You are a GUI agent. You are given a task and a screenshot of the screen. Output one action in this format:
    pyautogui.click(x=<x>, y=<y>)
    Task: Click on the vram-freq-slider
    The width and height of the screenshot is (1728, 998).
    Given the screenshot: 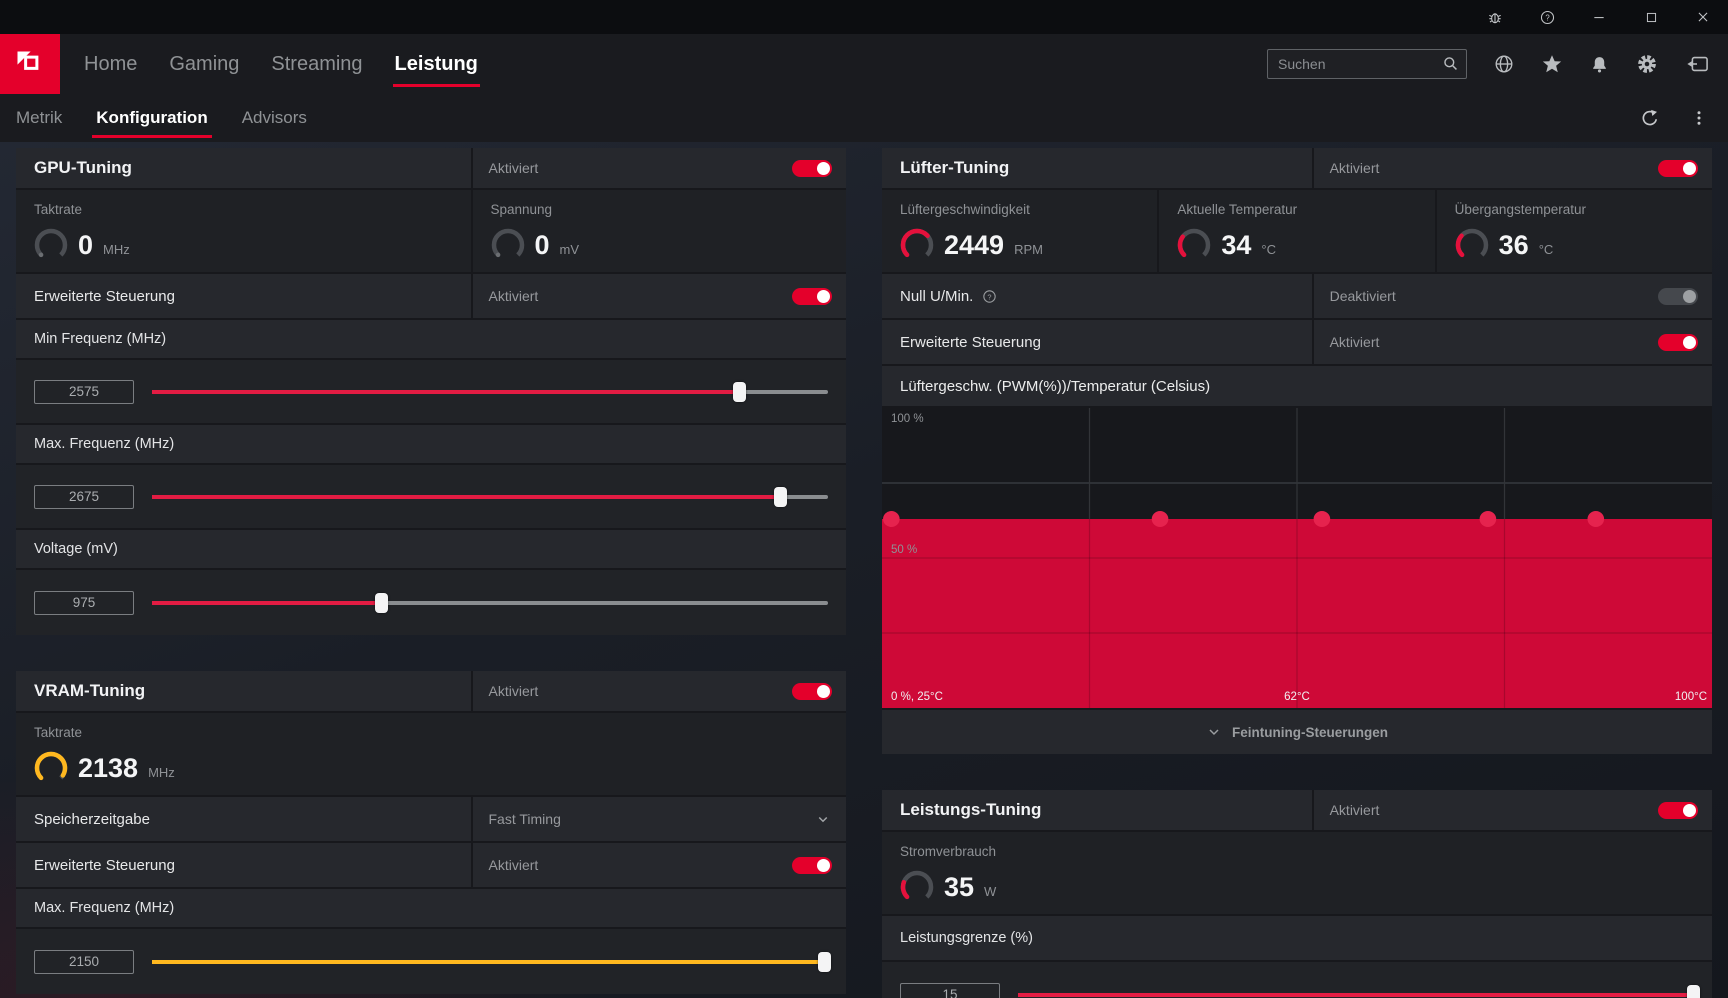 What is the action you would take?
    pyautogui.click(x=491, y=962)
    